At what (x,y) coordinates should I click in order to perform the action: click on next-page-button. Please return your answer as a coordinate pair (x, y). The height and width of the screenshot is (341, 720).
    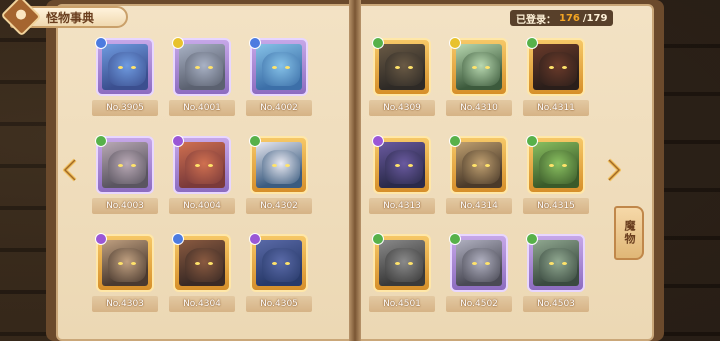
    Looking at the image, I should click on (614, 170).